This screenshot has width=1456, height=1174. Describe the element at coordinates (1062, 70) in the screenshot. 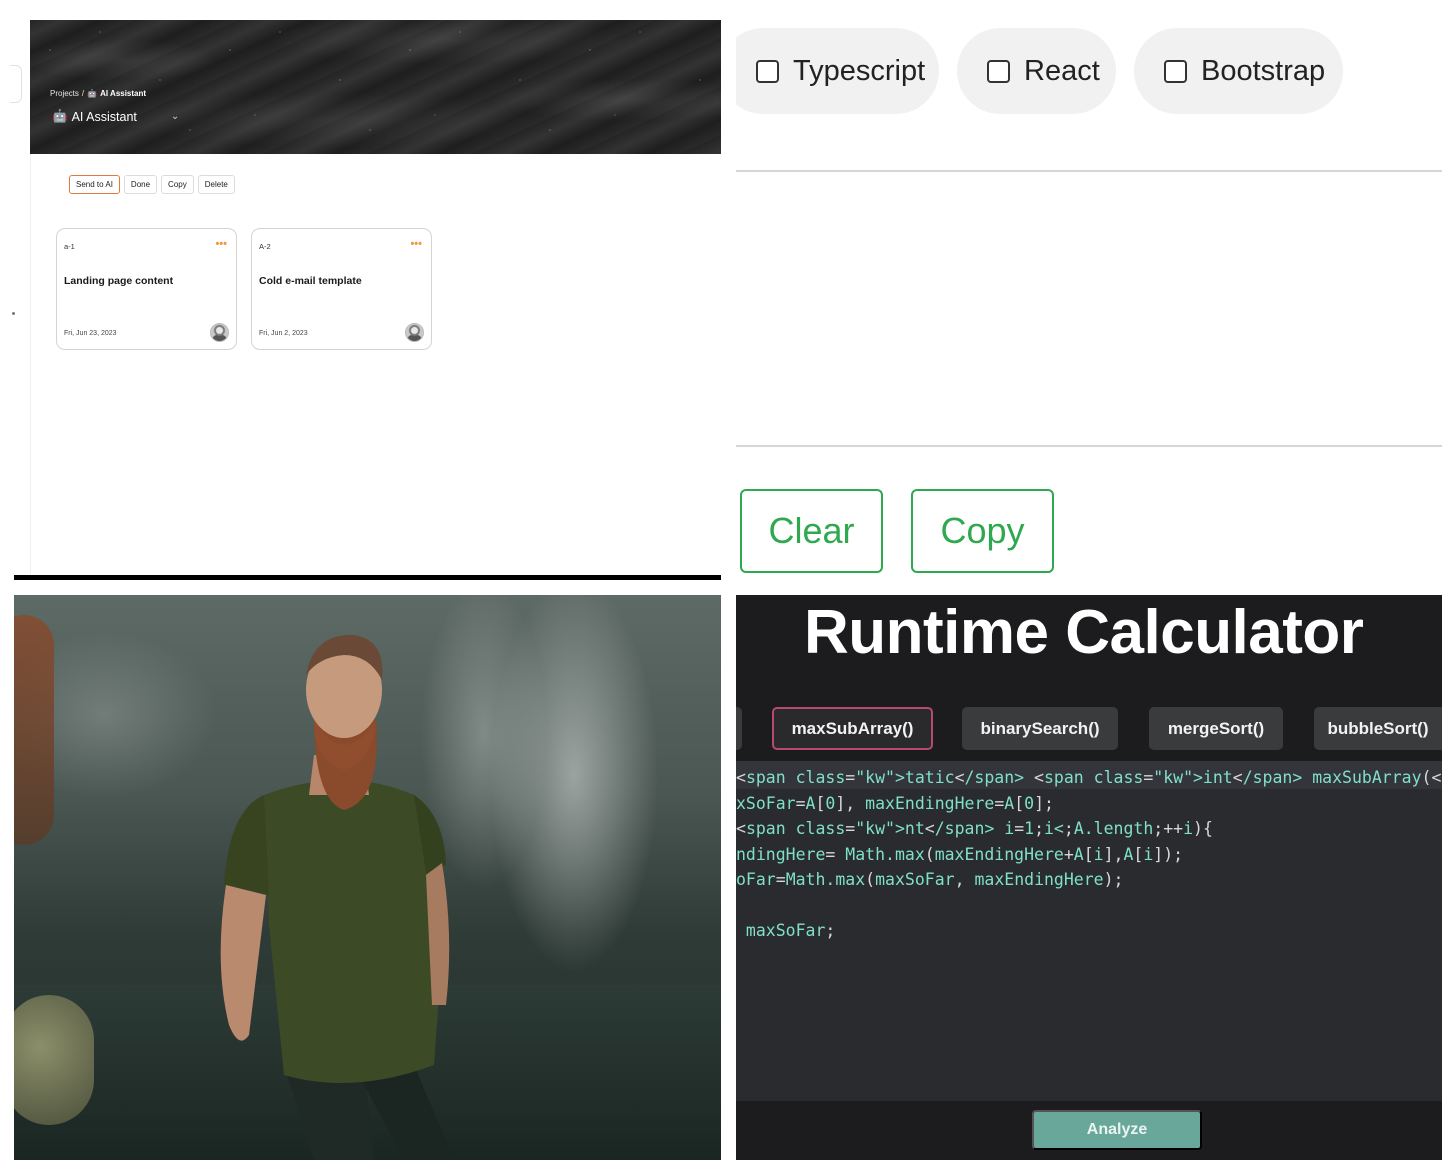

I see `tag-label: React` at that location.